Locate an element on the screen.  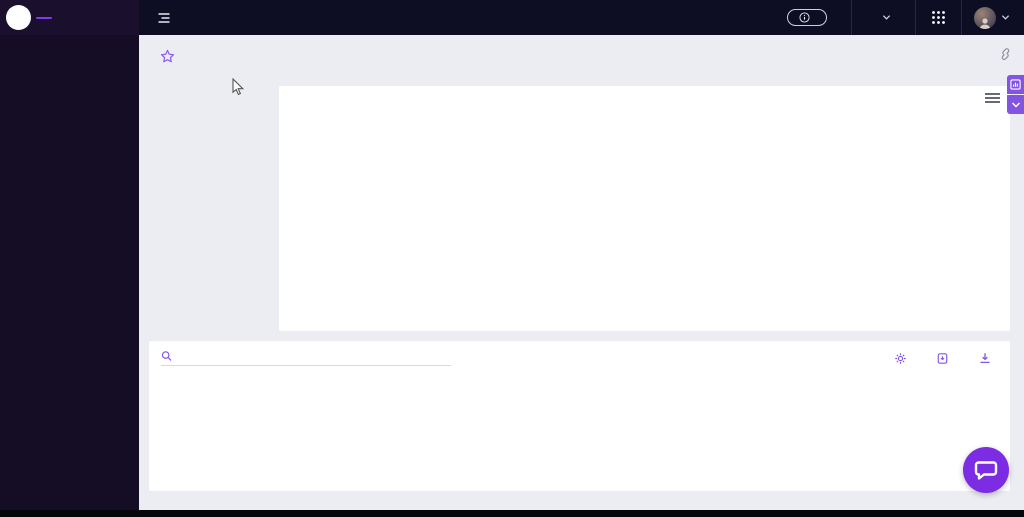
context-menu-icon is located at coordinates (992, 99).